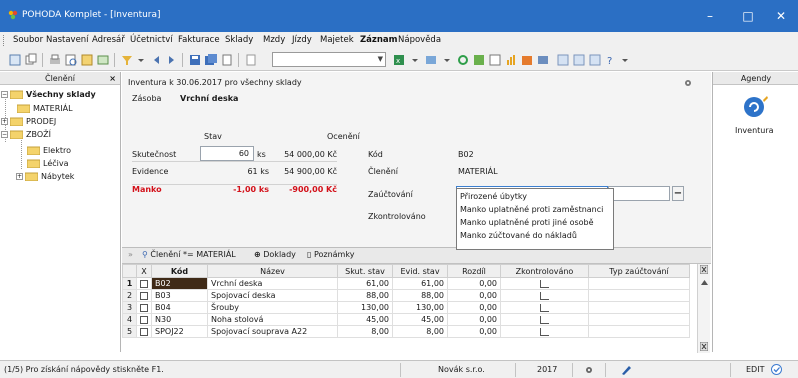  What do you see at coordinates (688, 83) in the screenshot?
I see `settings-icon` at bounding box center [688, 83].